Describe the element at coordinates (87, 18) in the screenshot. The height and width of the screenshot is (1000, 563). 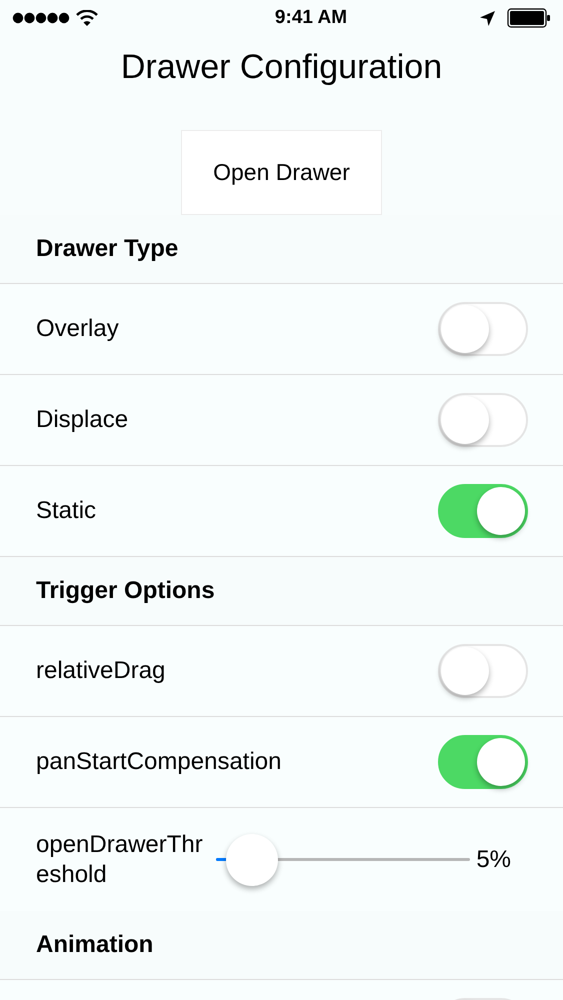
I see `wifi-icon` at that location.